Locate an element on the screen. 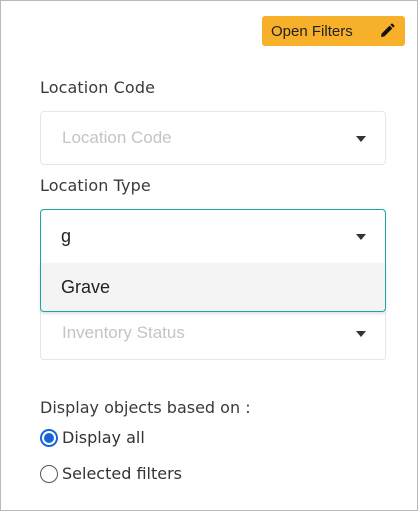  location-code-select: Location Code is located at coordinates (213, 138).